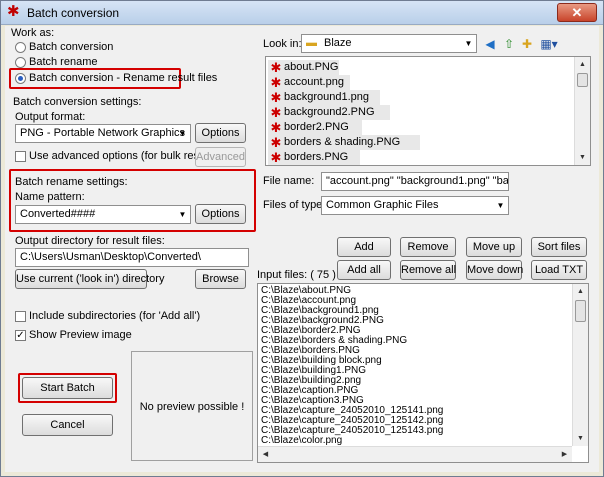 This screenshot has height=477, width=604. Describe the element at coordinates (364, 270) in the screenshot. I see `add-all-button: Add all` at that location.